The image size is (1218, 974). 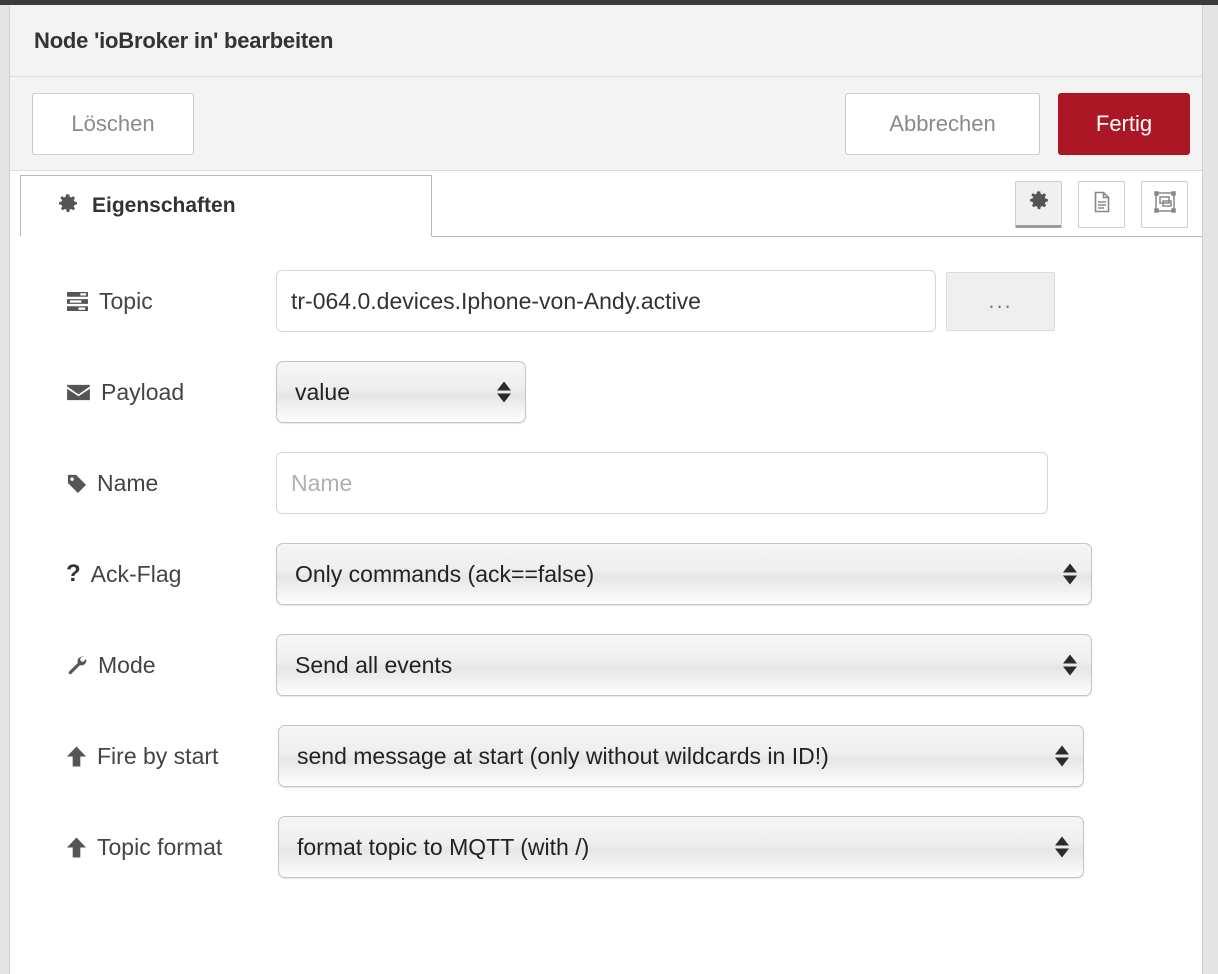 I want to click on form-row-name: Name, so click(x=606, y=483).